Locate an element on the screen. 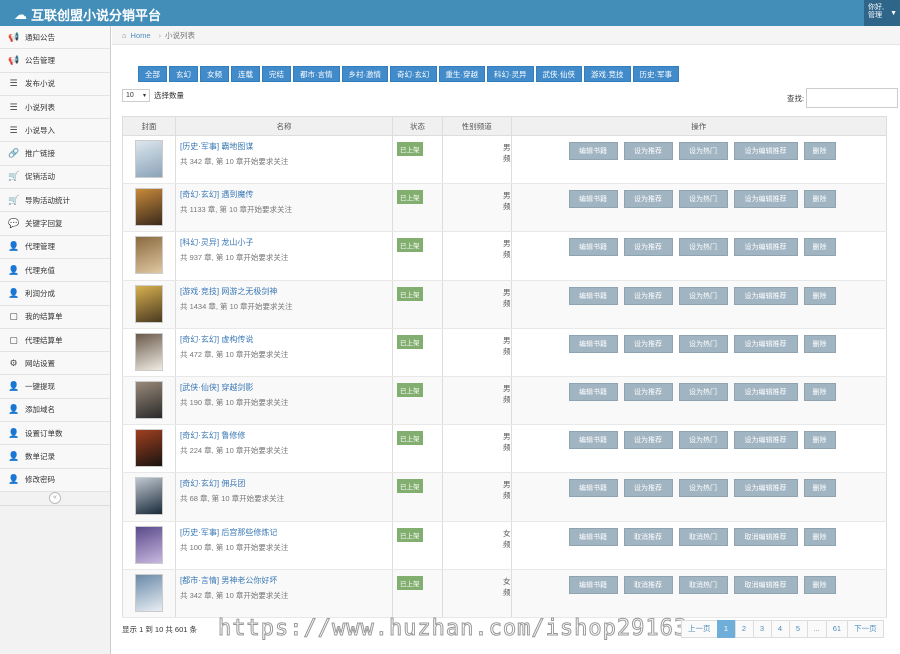 Image resolution: width=900 pixels, height=654 pixels. sidebar-item: ☰ 小说列表 is located at coordinates (55, 107).